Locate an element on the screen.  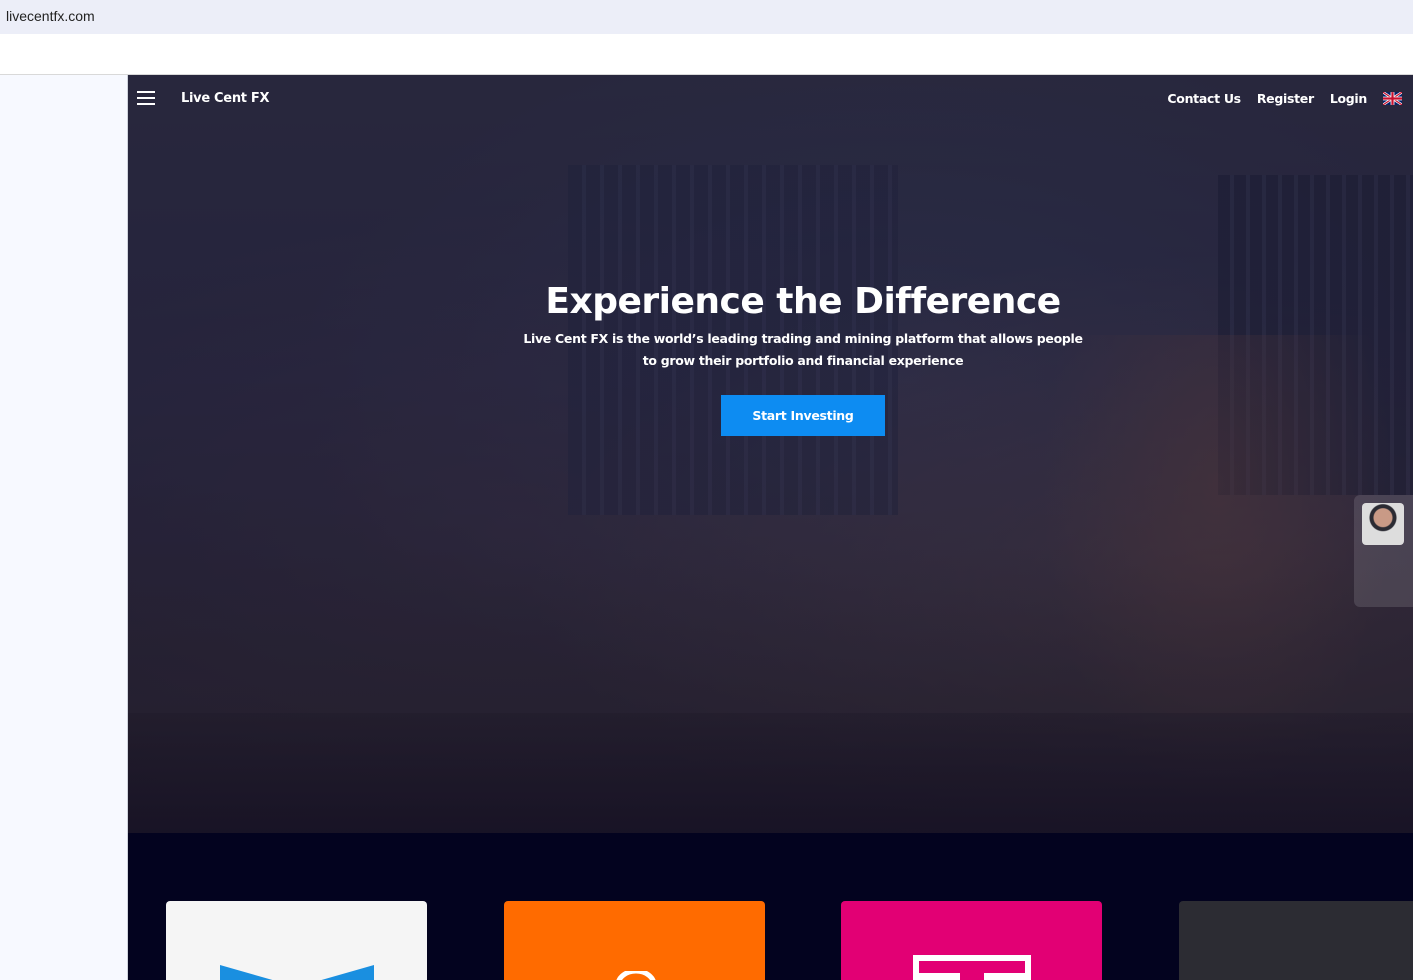
nav-links: Contact Us Register Login is located at coordinates (1276, 98).